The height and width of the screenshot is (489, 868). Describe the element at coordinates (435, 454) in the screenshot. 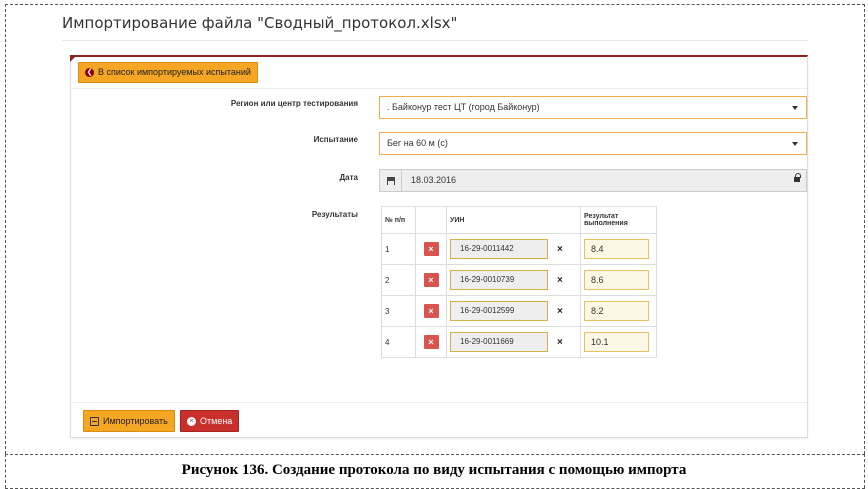

I see `figure-divider` at that location.